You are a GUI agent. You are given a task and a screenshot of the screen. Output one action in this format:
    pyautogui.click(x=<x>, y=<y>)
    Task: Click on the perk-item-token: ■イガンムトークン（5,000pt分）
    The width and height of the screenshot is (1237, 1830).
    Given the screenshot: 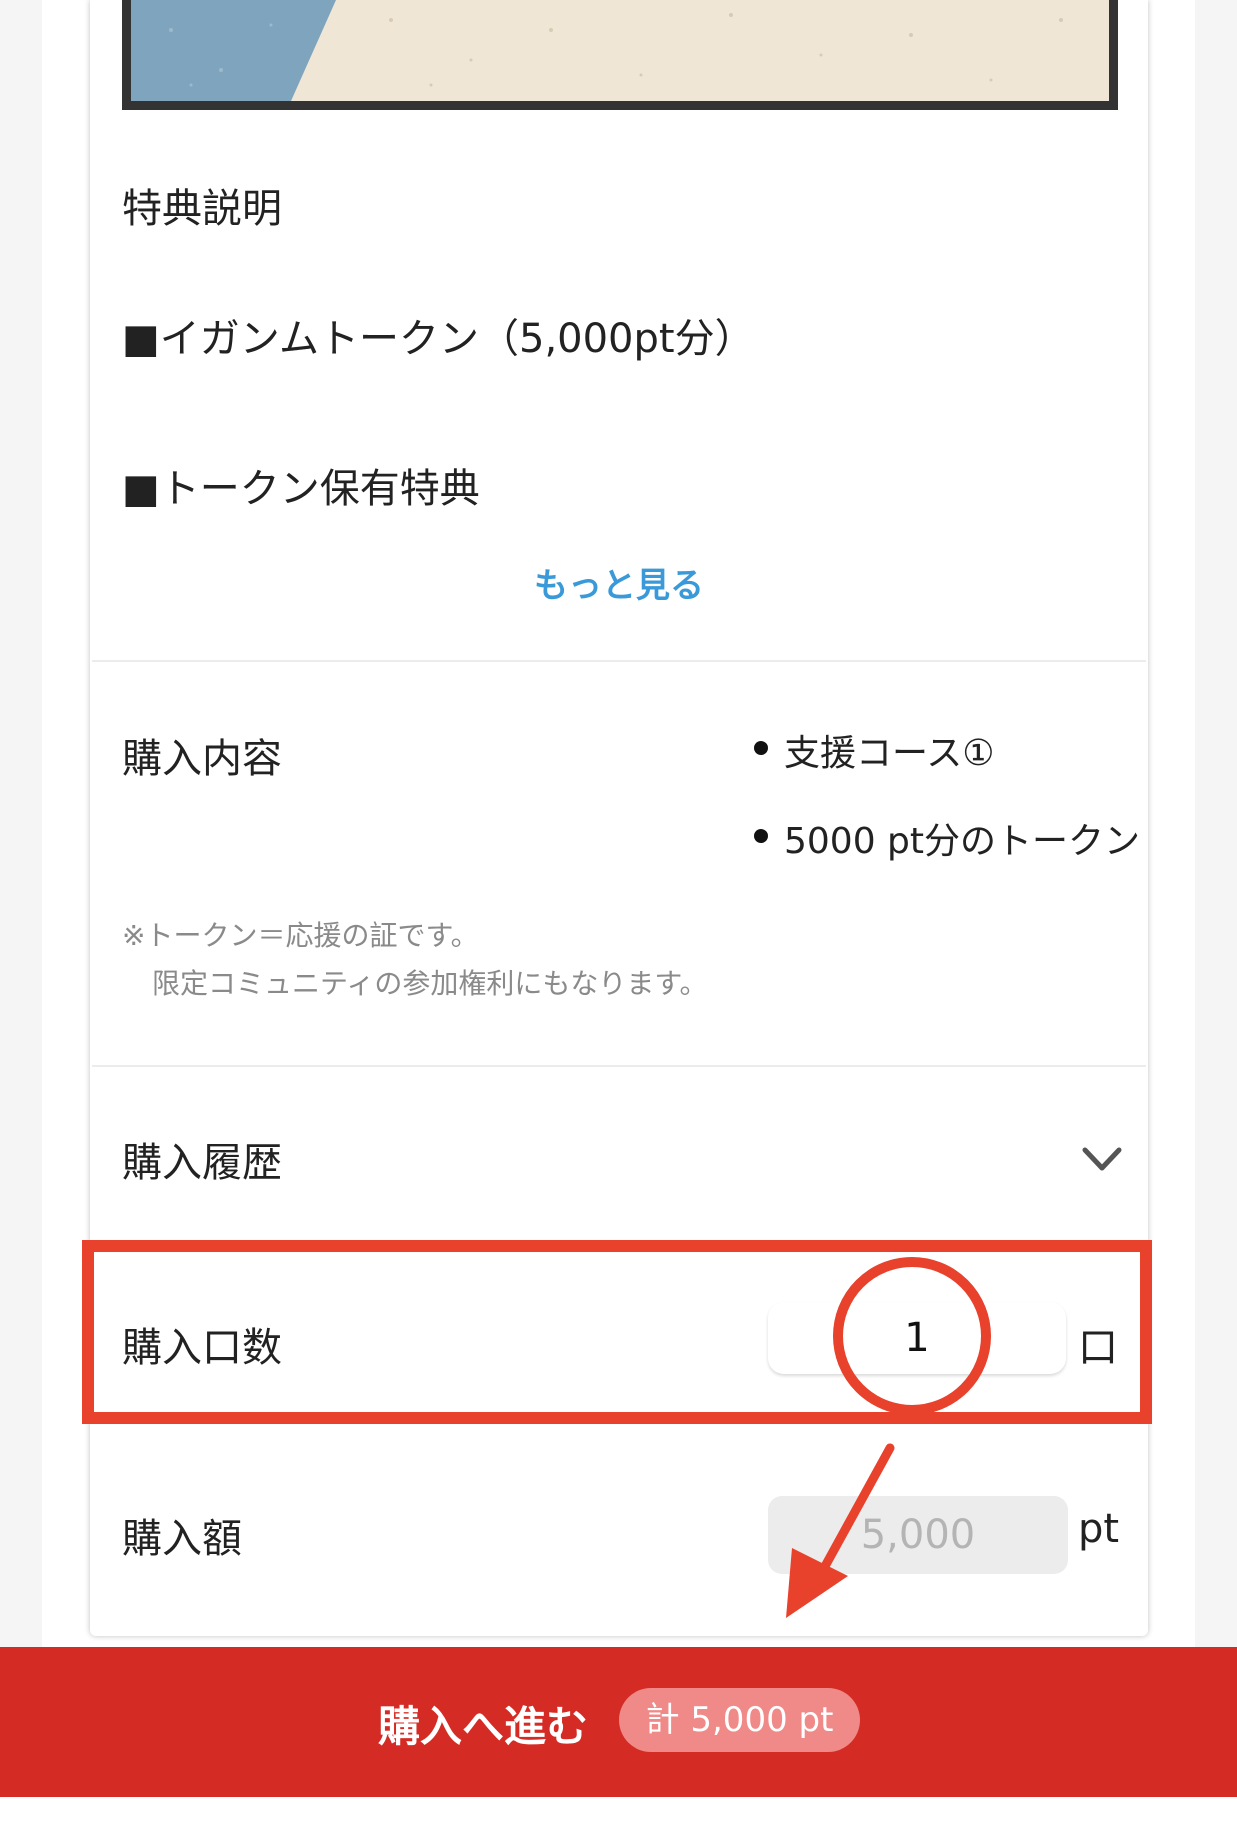 What is the action you would take?
    pyautogui.click(x=438, y=339)
    